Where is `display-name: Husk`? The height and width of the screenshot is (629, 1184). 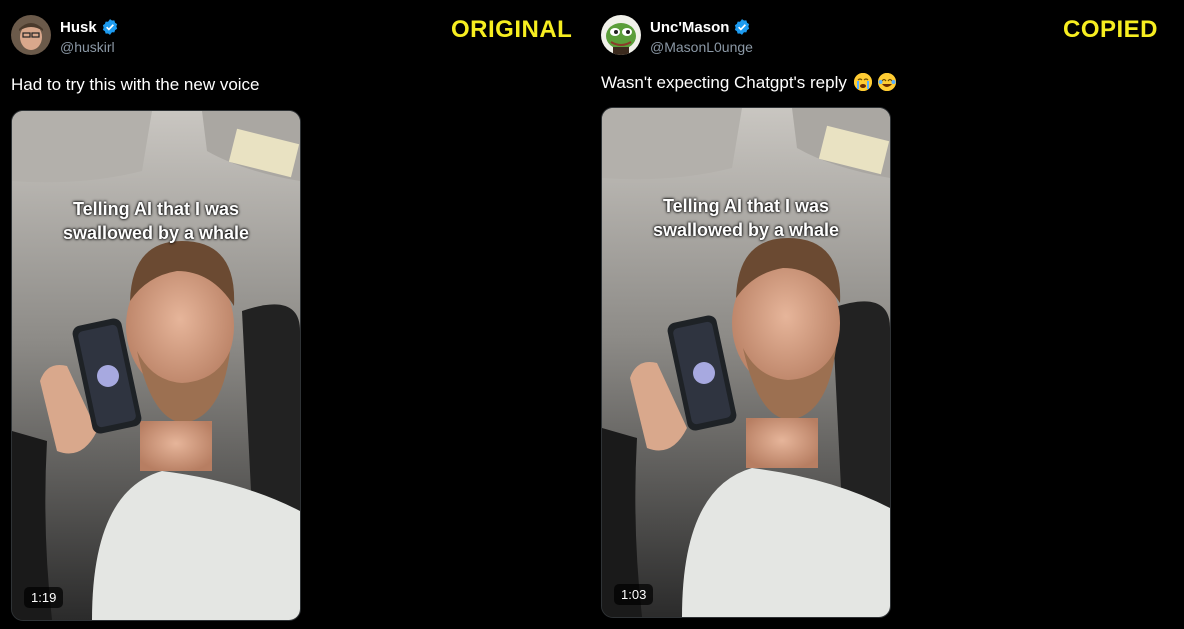
display-name: Husk is located at coordinates (78, 27).